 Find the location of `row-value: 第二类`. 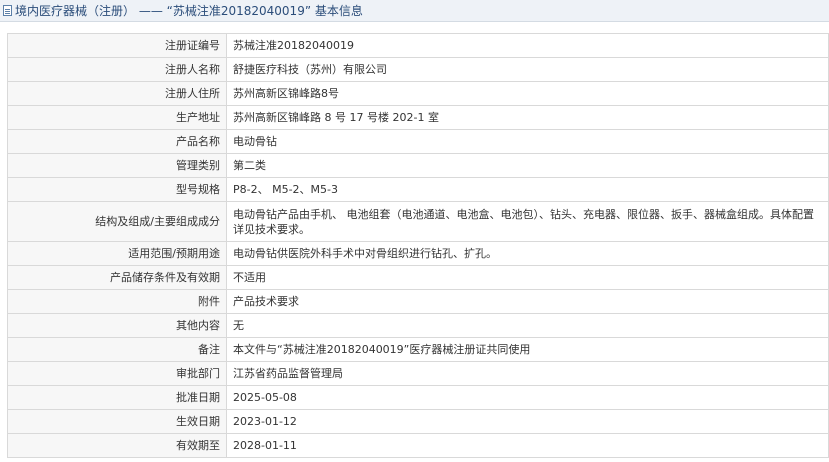

row-value: 第二类 is located at coordinates (527, 165).